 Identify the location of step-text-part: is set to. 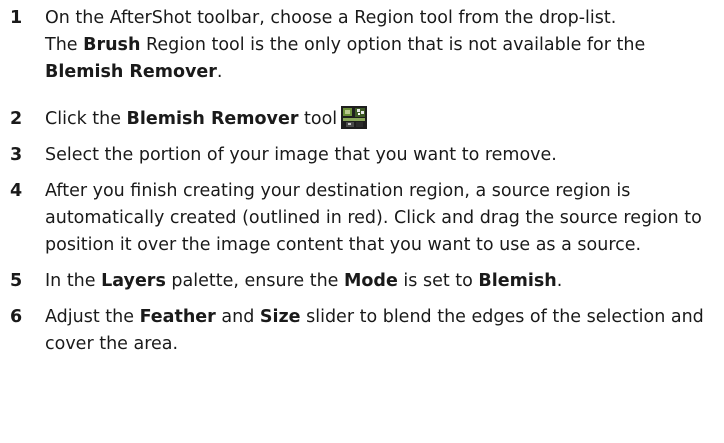
(438, 281).